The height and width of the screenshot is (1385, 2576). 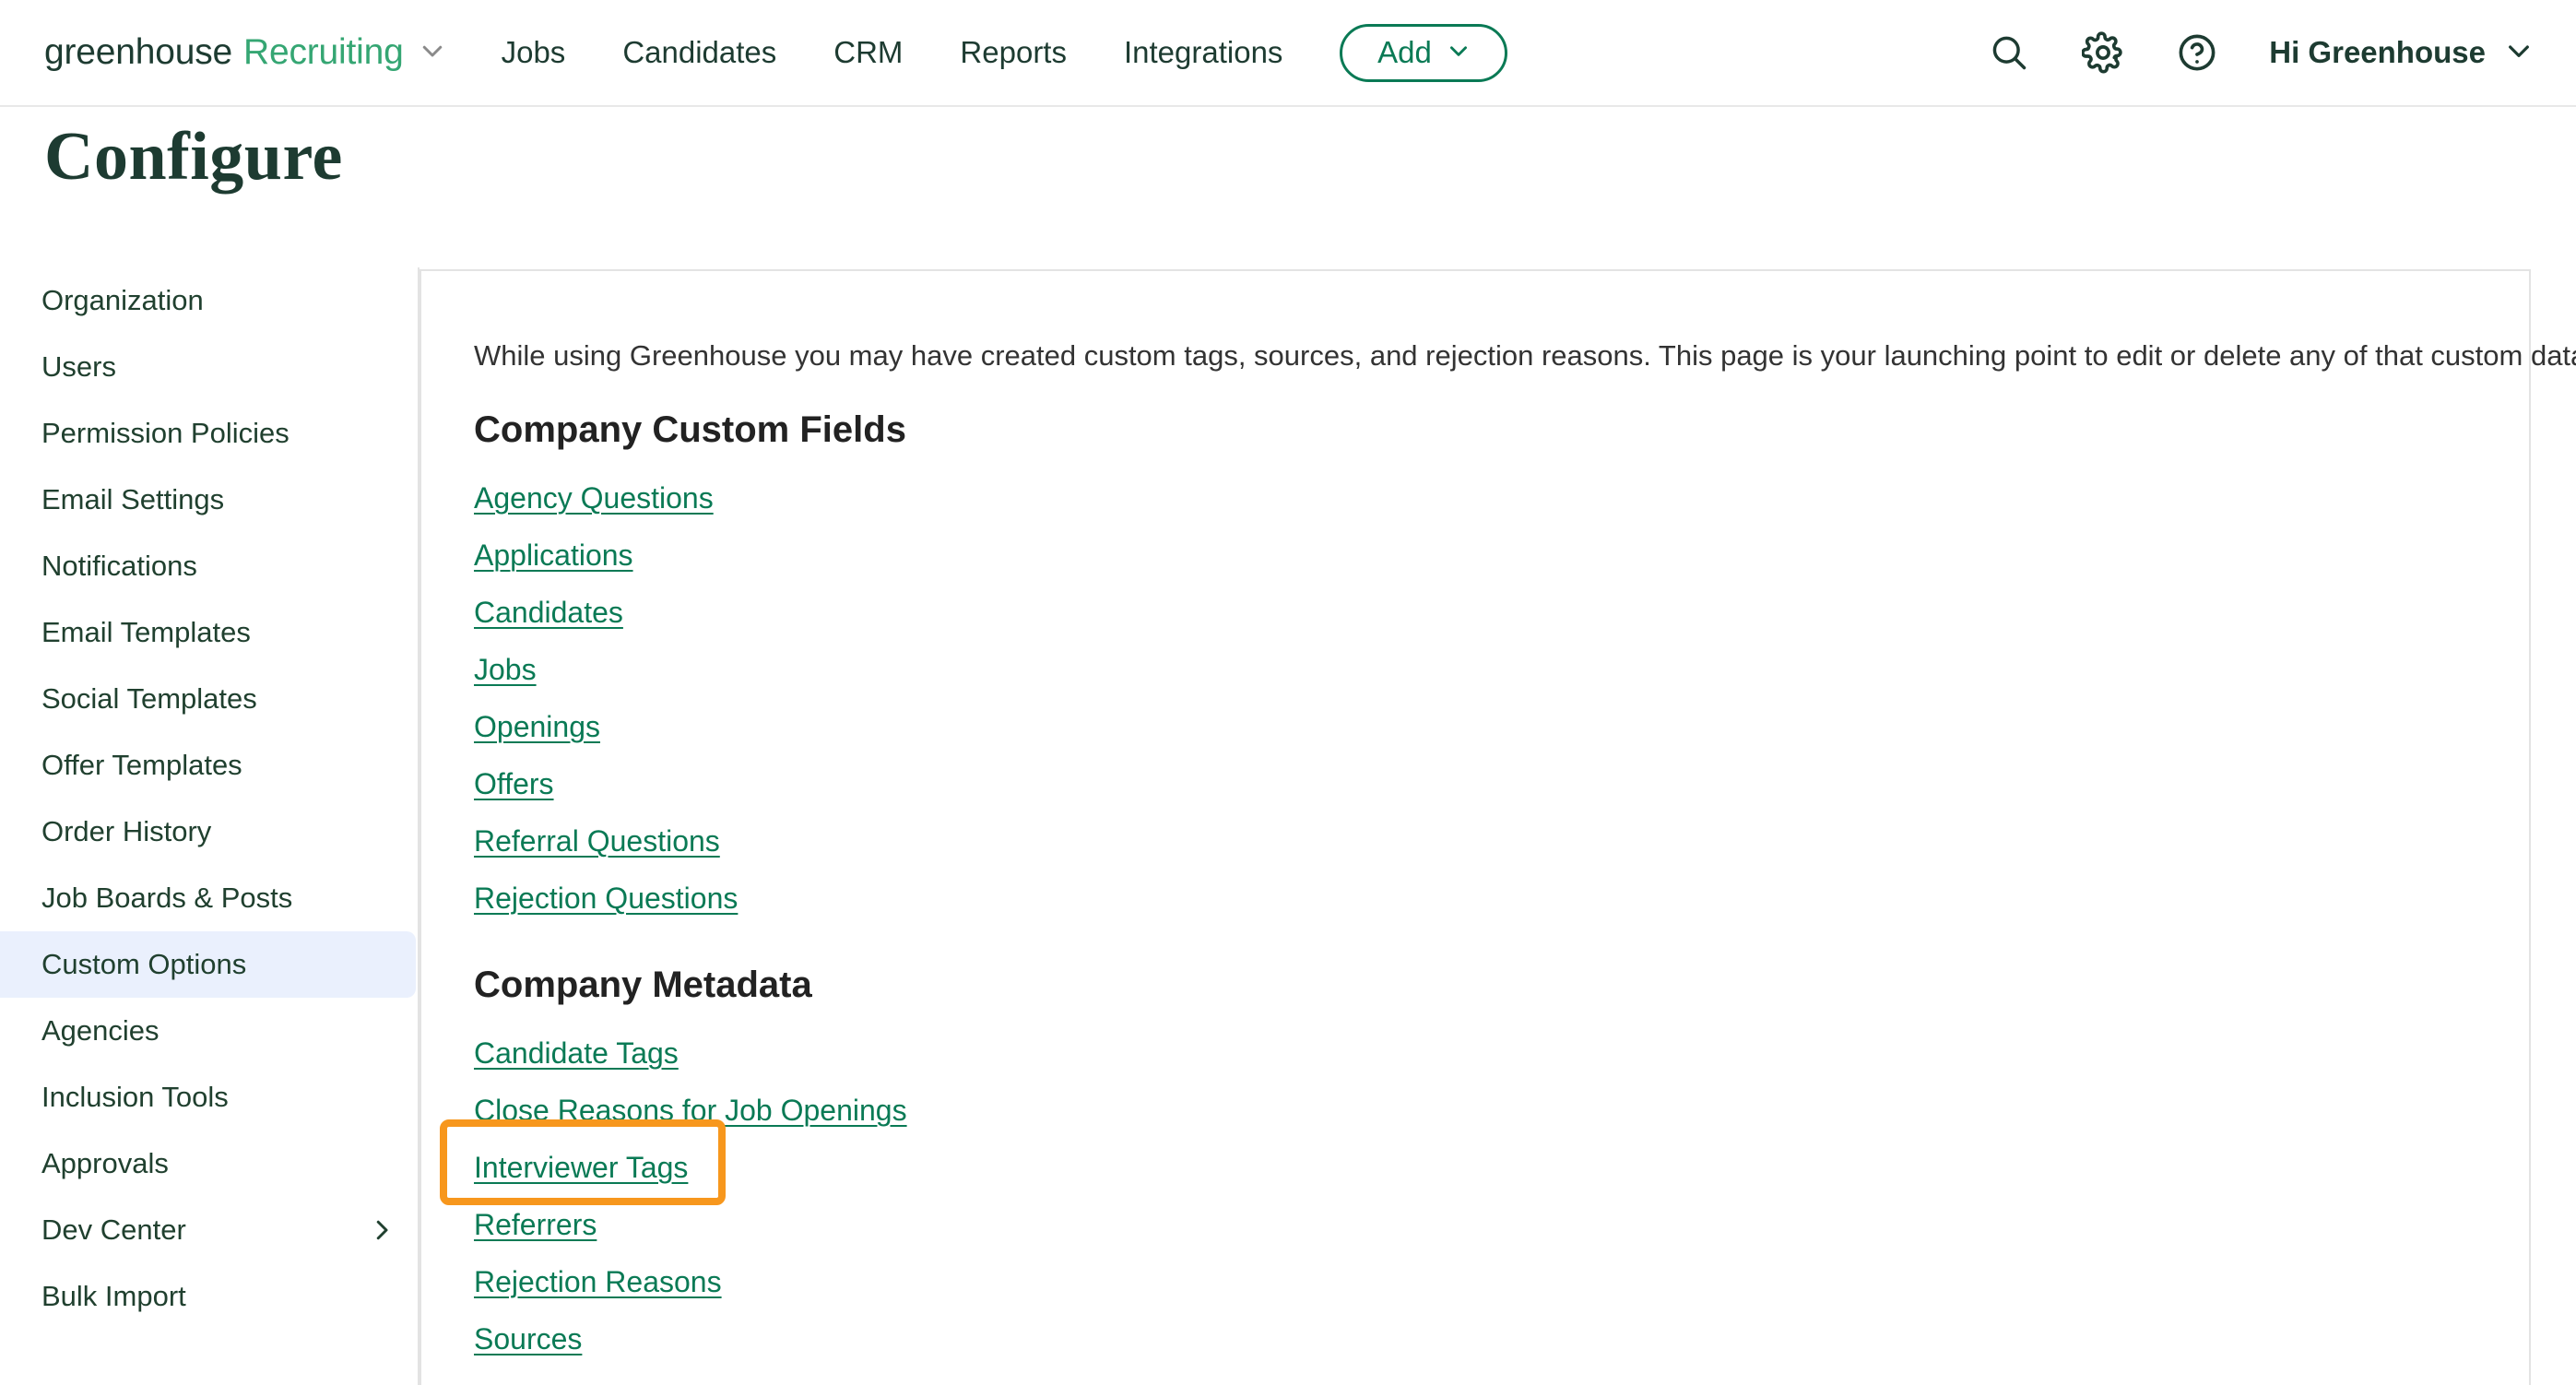 What do you see at coordinates (208, 1031) in the screenshot?
I see `sidebar-item-agencies: Agencies` at bounding box center [208, 1031].